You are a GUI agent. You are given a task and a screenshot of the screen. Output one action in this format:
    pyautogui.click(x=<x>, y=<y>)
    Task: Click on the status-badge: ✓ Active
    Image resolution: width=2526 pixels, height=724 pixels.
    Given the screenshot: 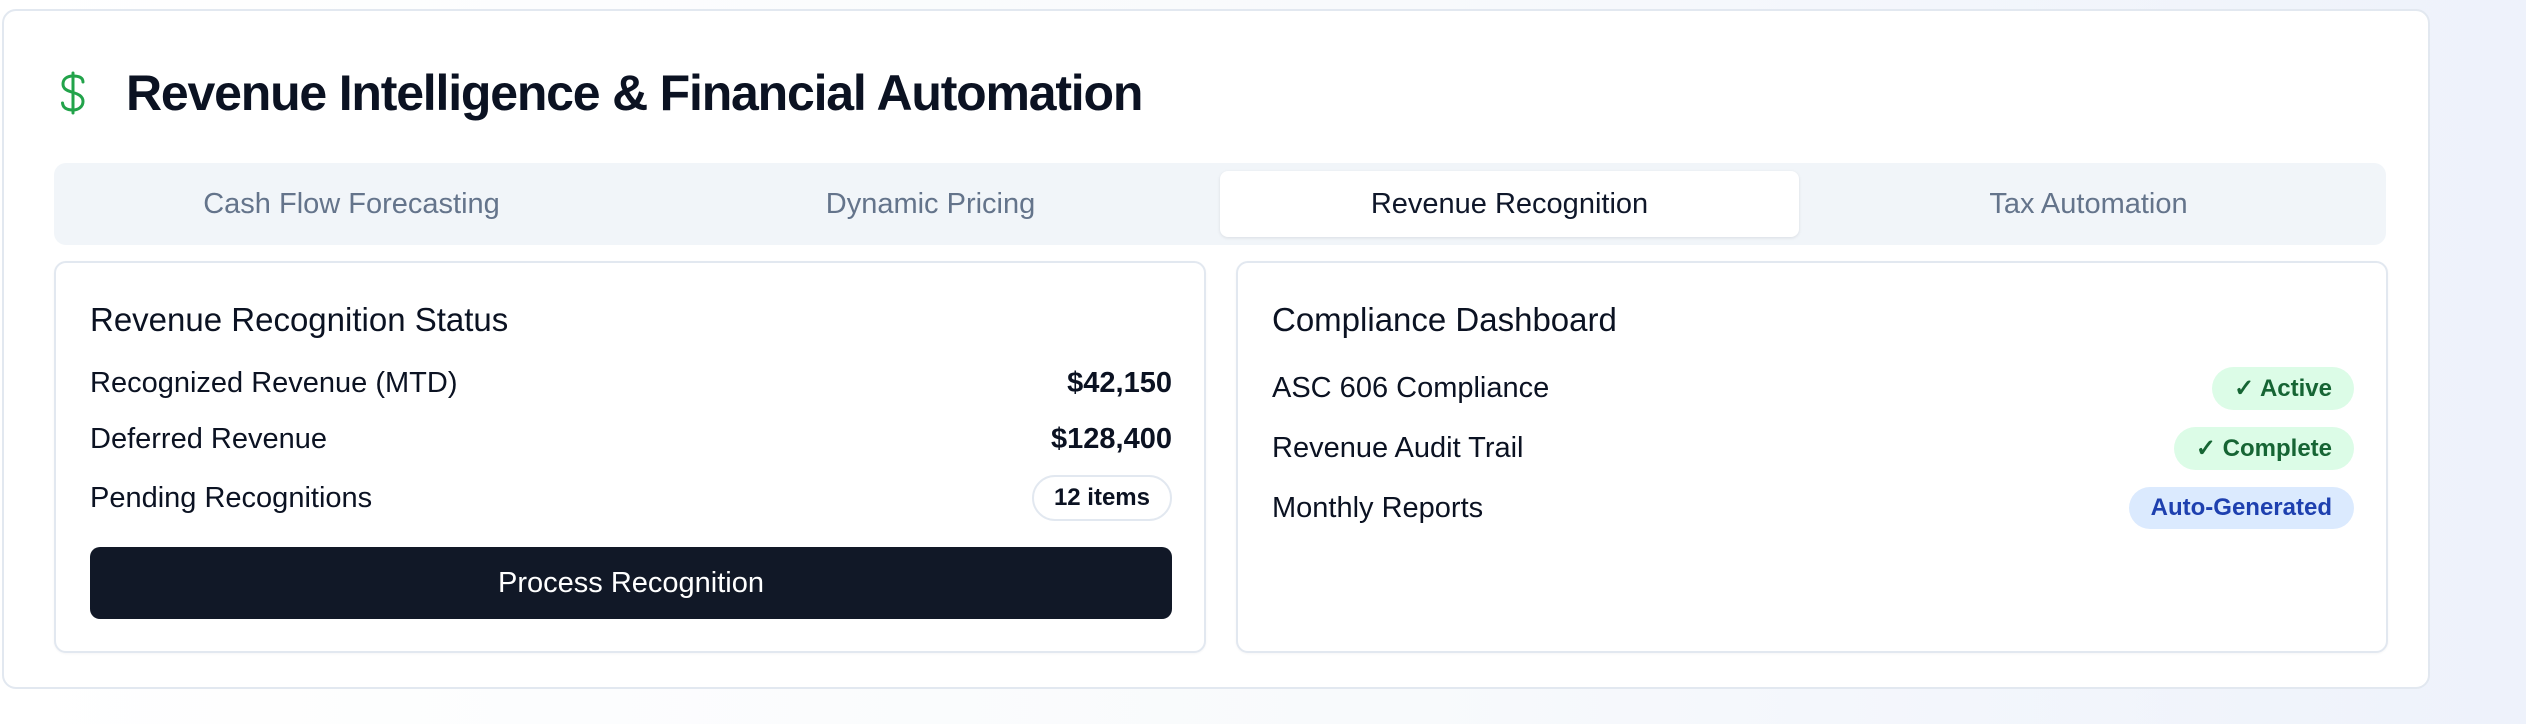 What is the action you would take?
    pyautogui.click(x=2283, y=388)
    